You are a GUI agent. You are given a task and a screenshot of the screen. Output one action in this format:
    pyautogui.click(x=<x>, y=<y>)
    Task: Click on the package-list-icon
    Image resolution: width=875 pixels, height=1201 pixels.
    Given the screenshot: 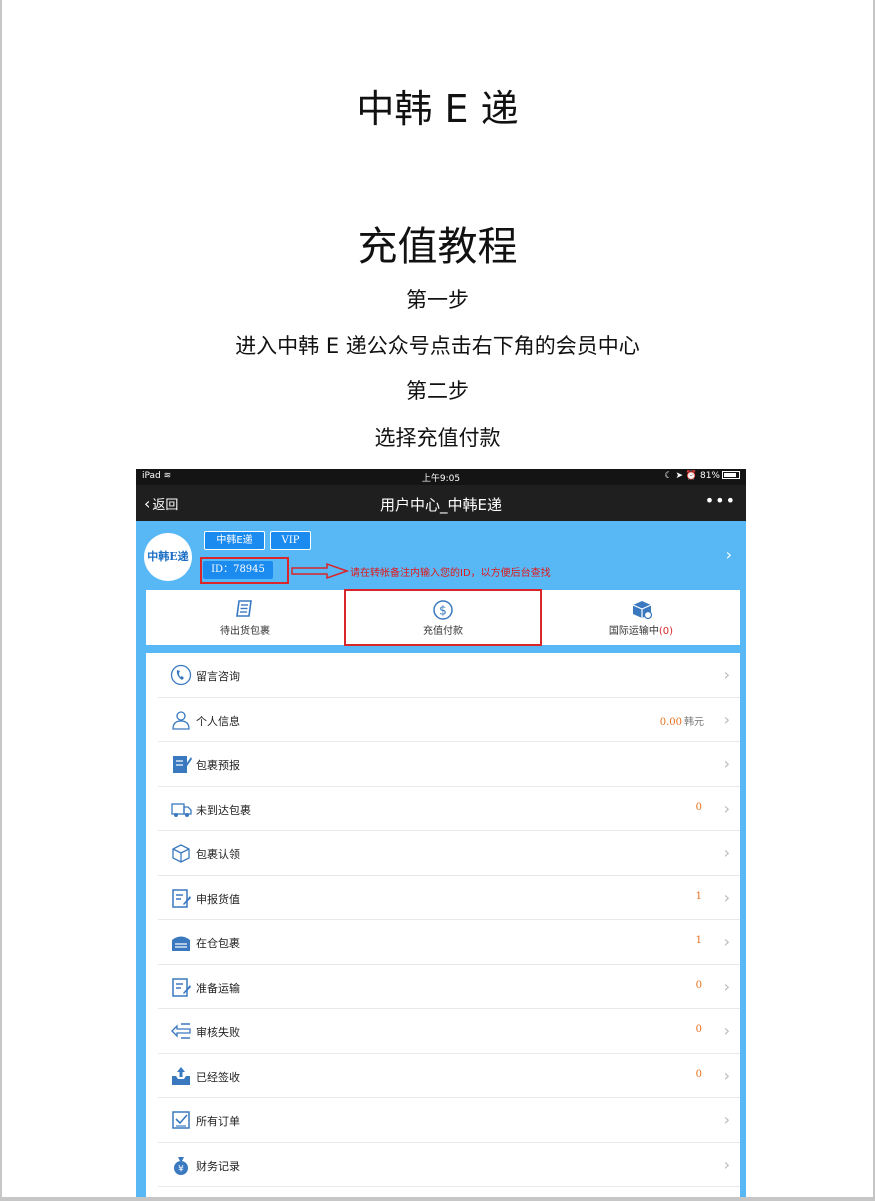 What is the action you would take?
    pyautogui.click(x=244, y=608)
    